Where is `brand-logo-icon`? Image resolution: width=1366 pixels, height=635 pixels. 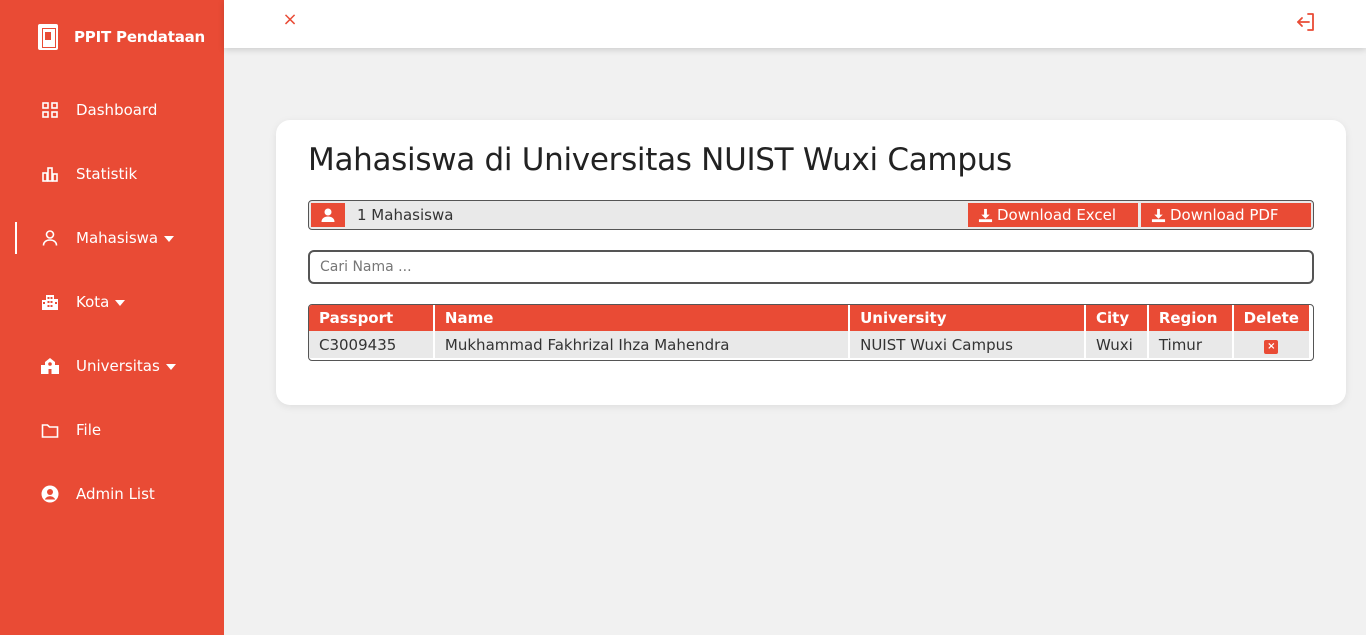 brand-logo-icon is located at coordinates (48, 37).